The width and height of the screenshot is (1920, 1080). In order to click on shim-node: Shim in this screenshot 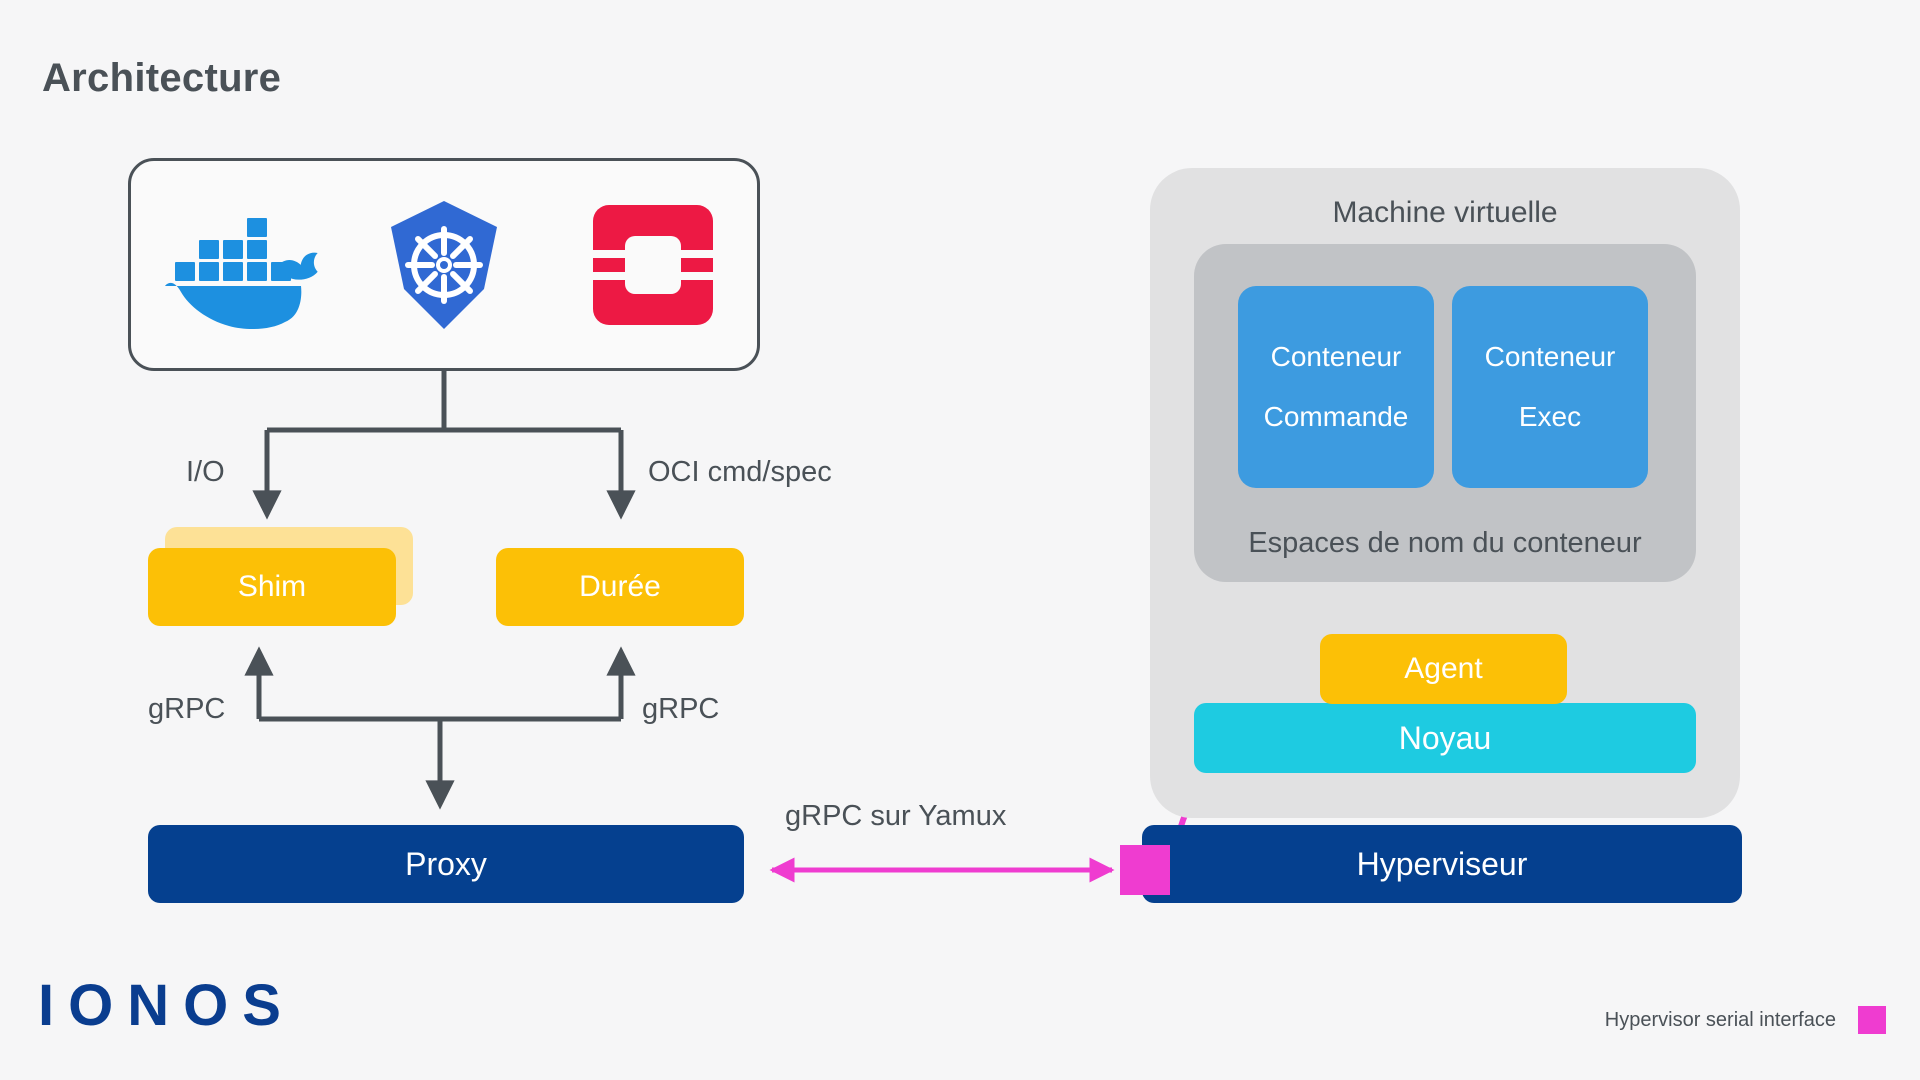, I will do `click(272, 587)`.